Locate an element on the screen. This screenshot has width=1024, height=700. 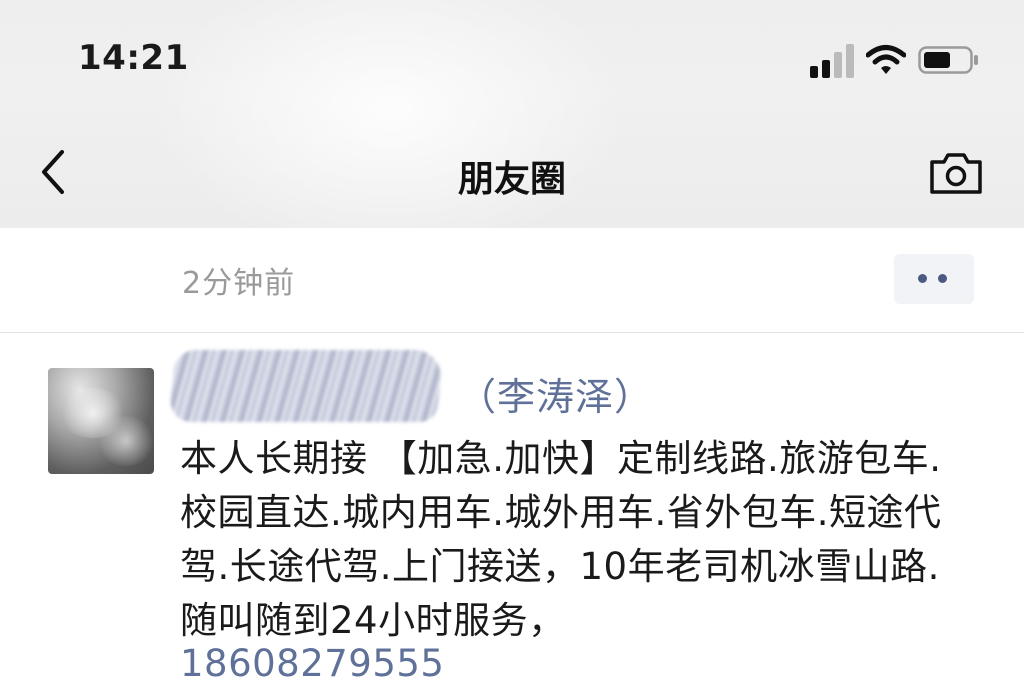
cellular-signal-icon is located at coordinates (832, 61).